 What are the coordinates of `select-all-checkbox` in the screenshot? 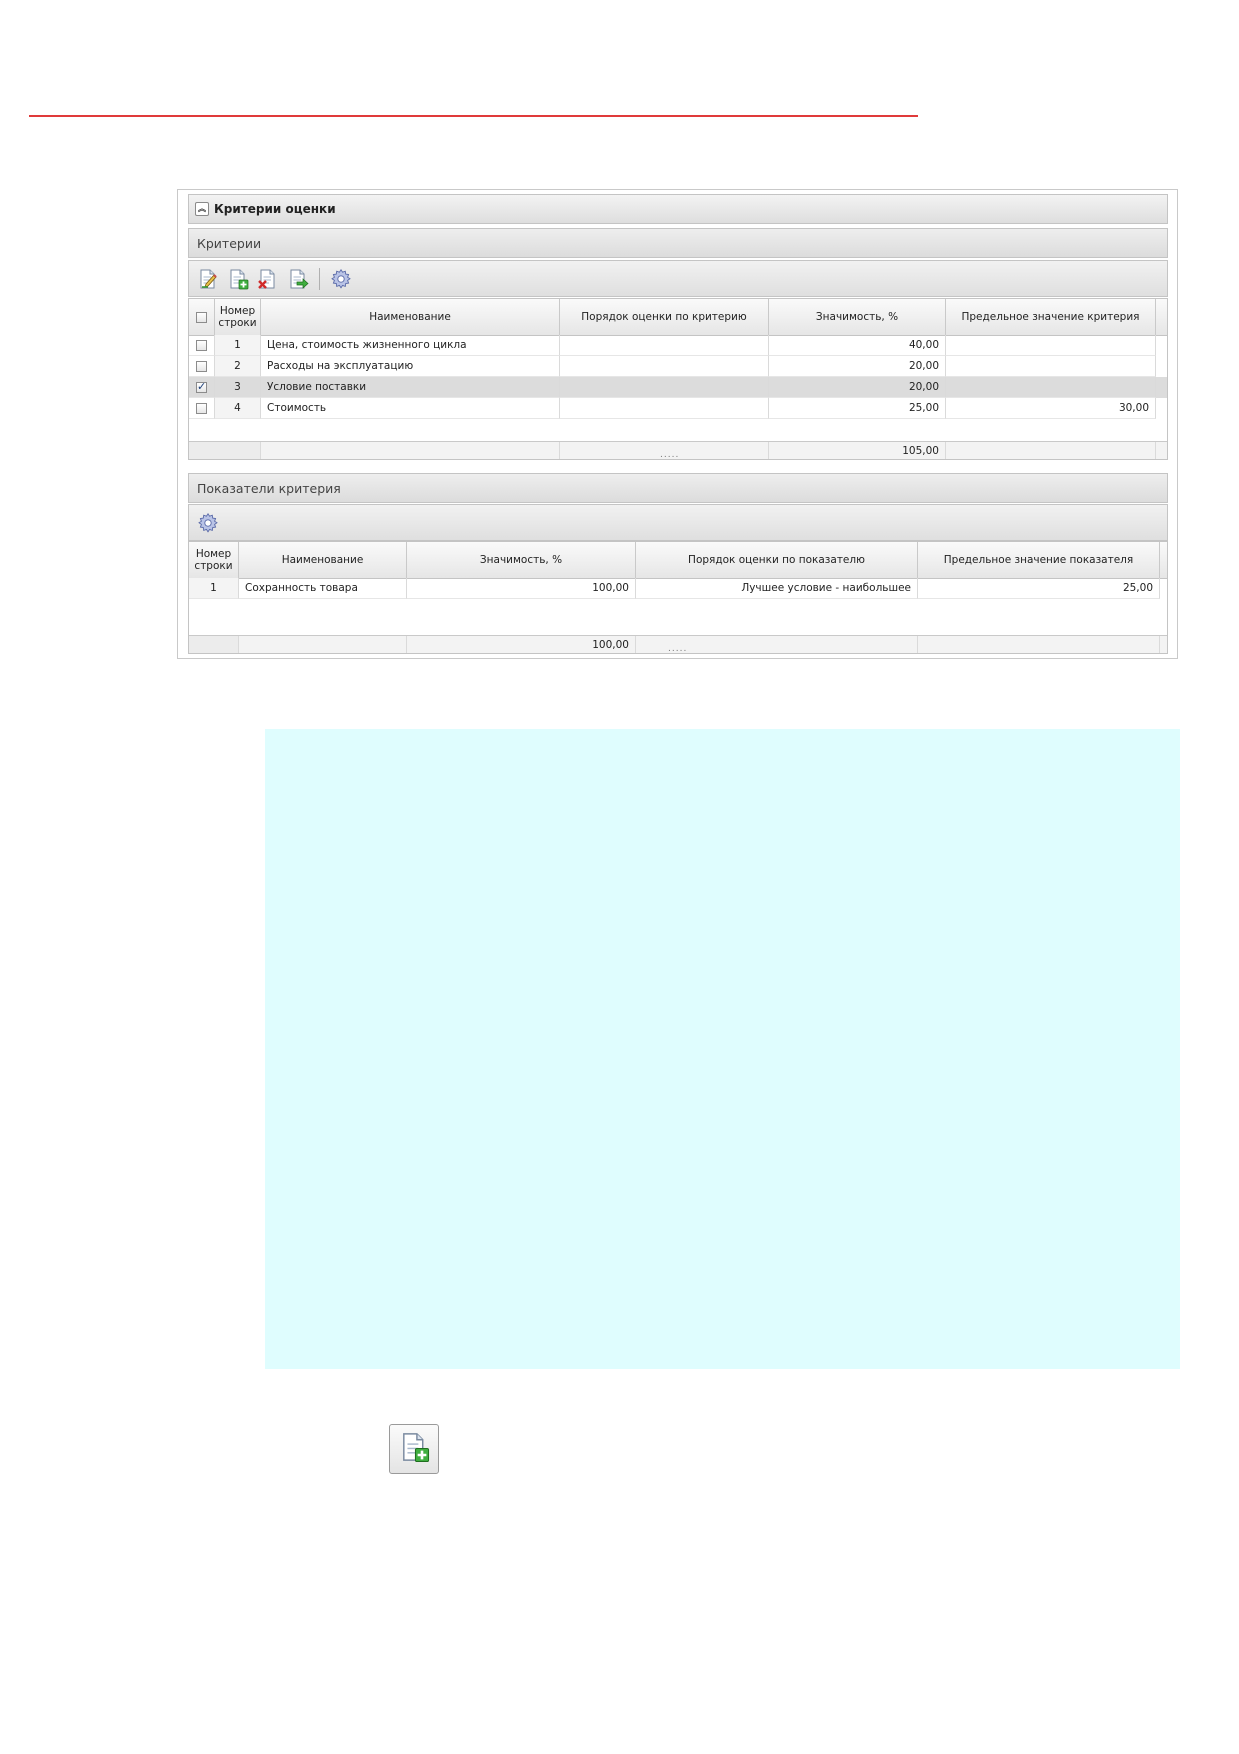 It's located at (201, 317).